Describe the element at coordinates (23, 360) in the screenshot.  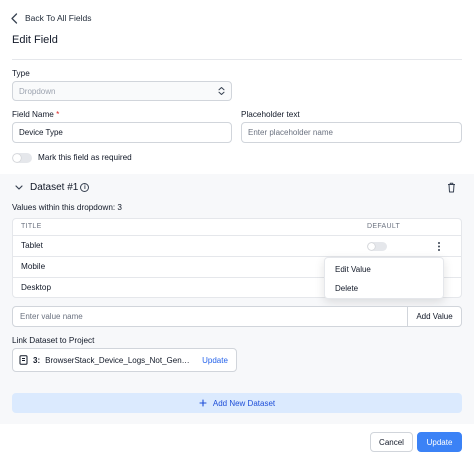
I see `document-icon` at that location.